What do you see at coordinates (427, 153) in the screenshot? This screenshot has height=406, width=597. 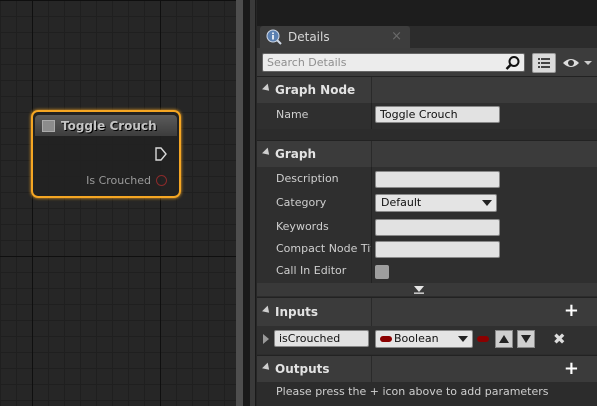 I see `section-graph: Graph` at bounding box center [427, 153].